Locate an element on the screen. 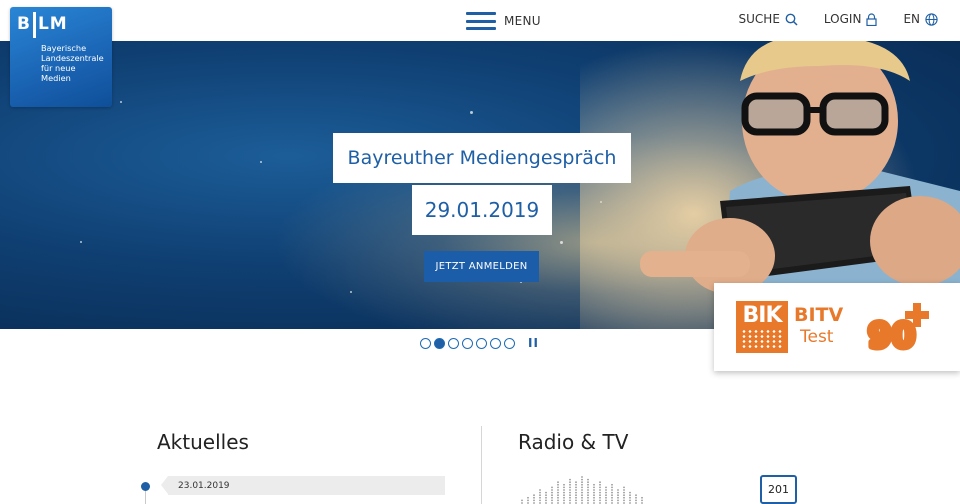 This screenshot has height=504, width=960. login-label: LOGIN is located at coordinates (842, 19).